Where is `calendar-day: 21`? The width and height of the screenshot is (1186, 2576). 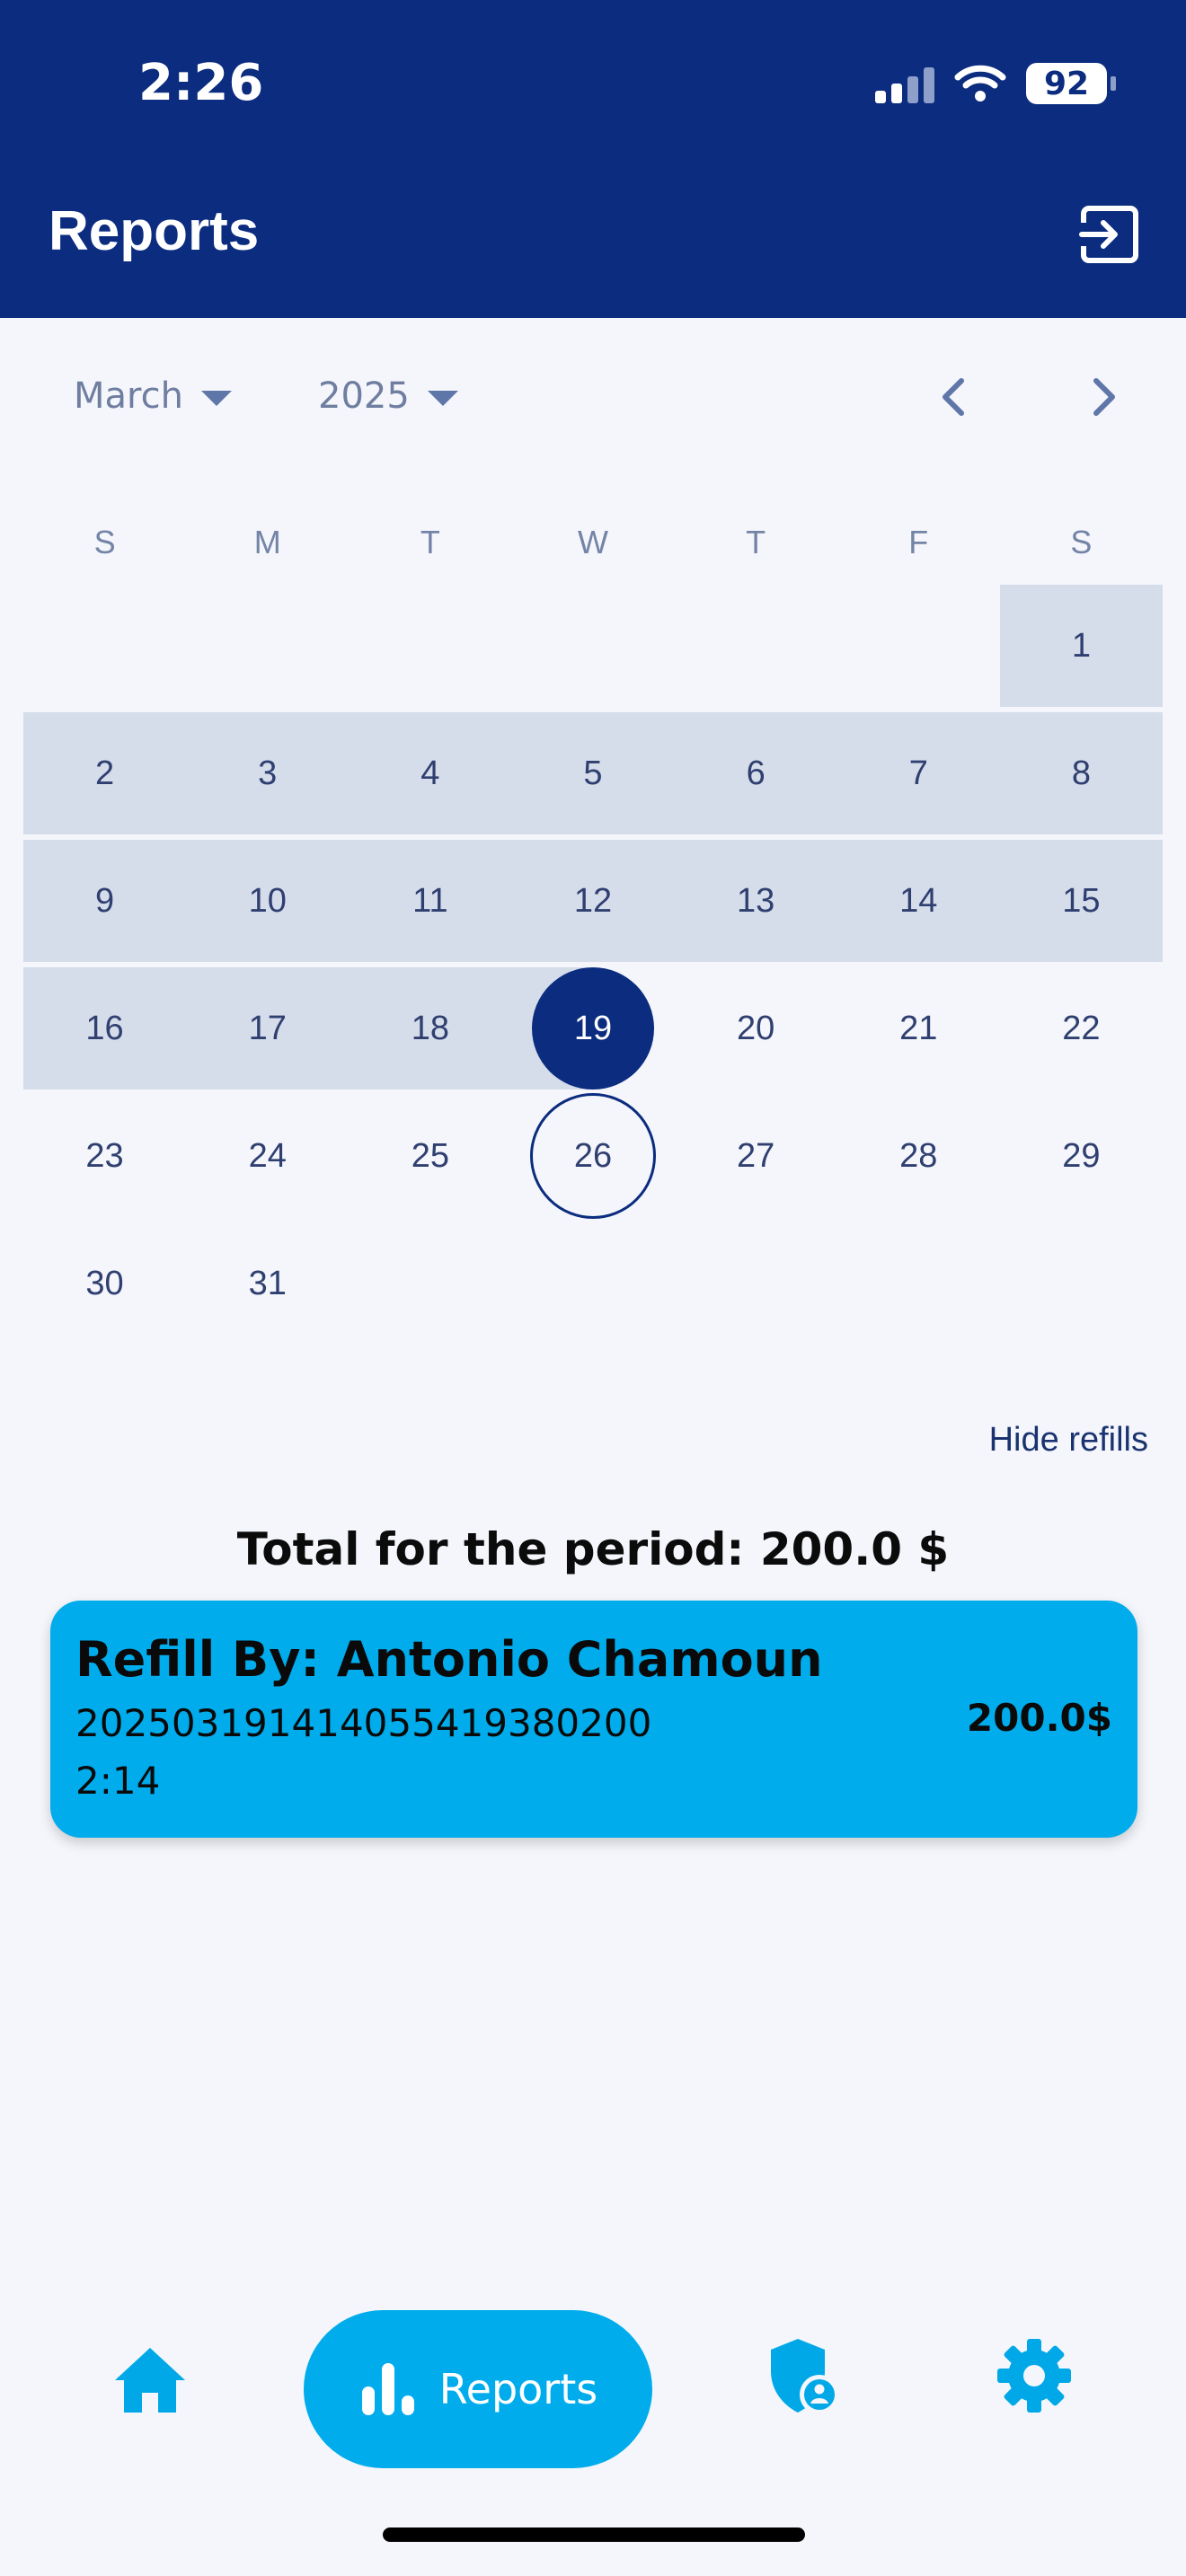 calendar-day: 21 is located at coordinates (918, 1028).